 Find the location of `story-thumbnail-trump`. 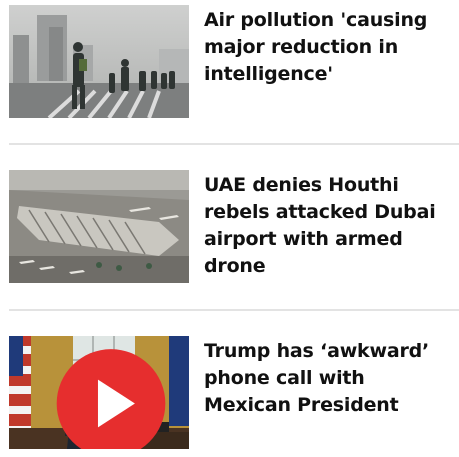

story-thumbnail-trump is located at coordinates (99, 392).